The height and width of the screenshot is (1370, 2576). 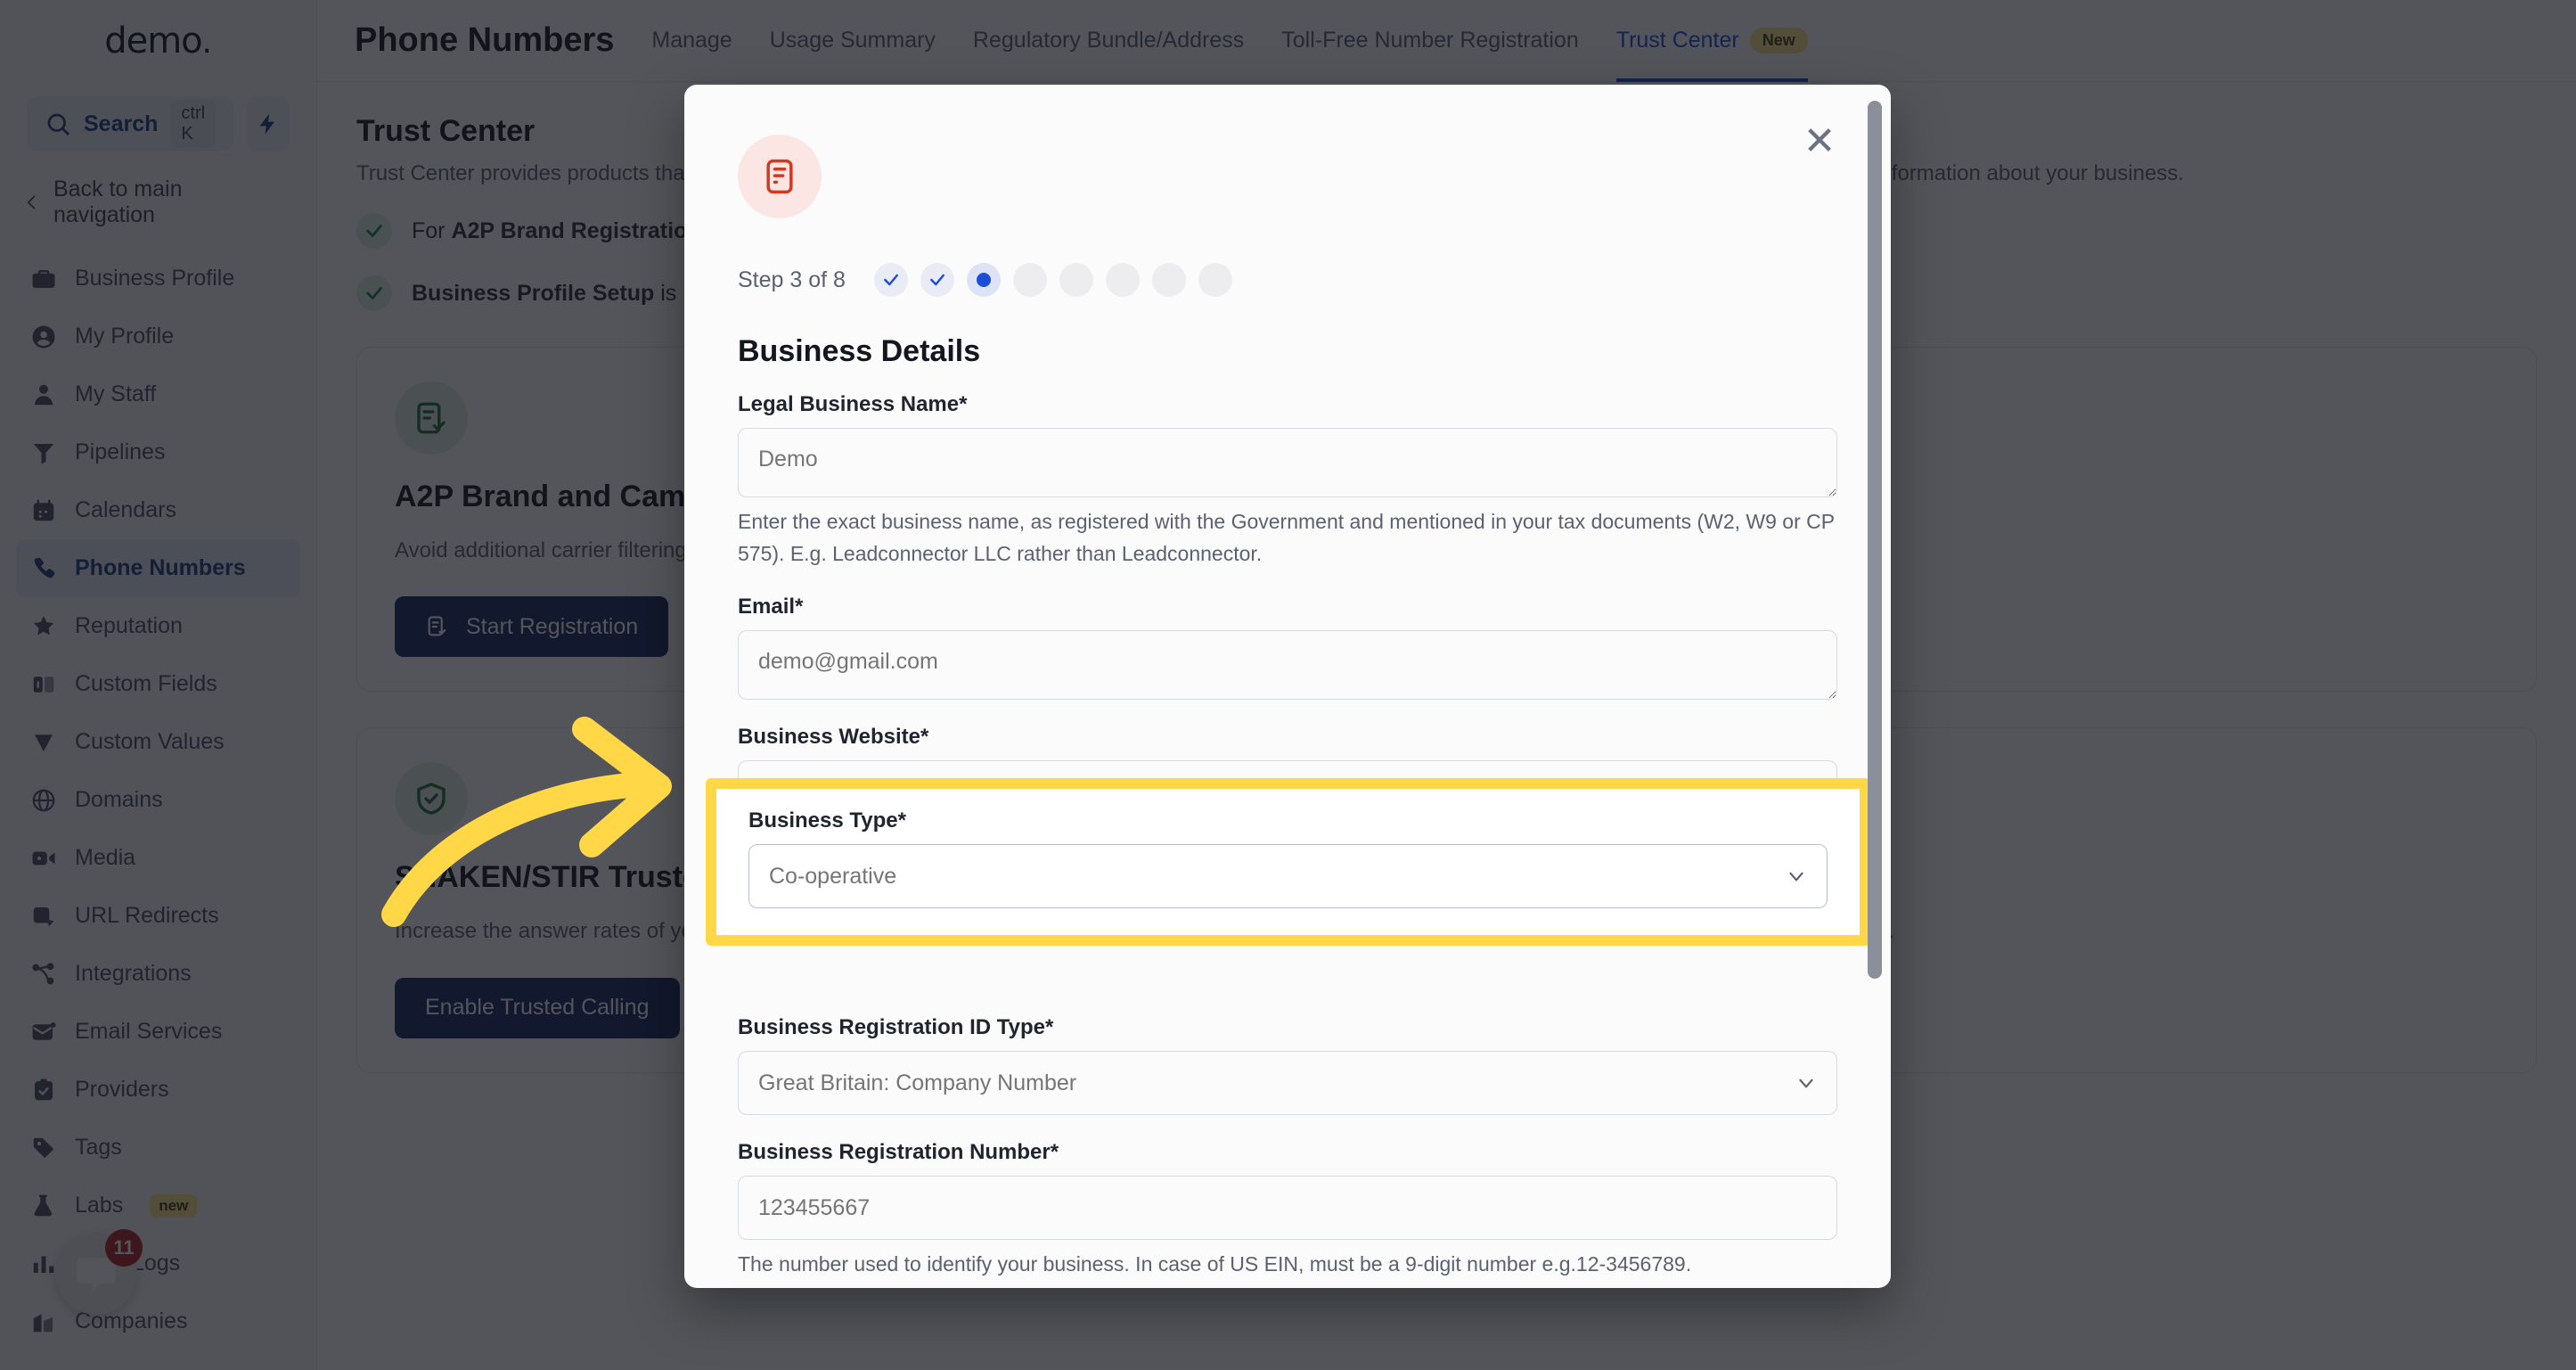 I want to click on field-email: Email*, so click(x=1287, y=648).